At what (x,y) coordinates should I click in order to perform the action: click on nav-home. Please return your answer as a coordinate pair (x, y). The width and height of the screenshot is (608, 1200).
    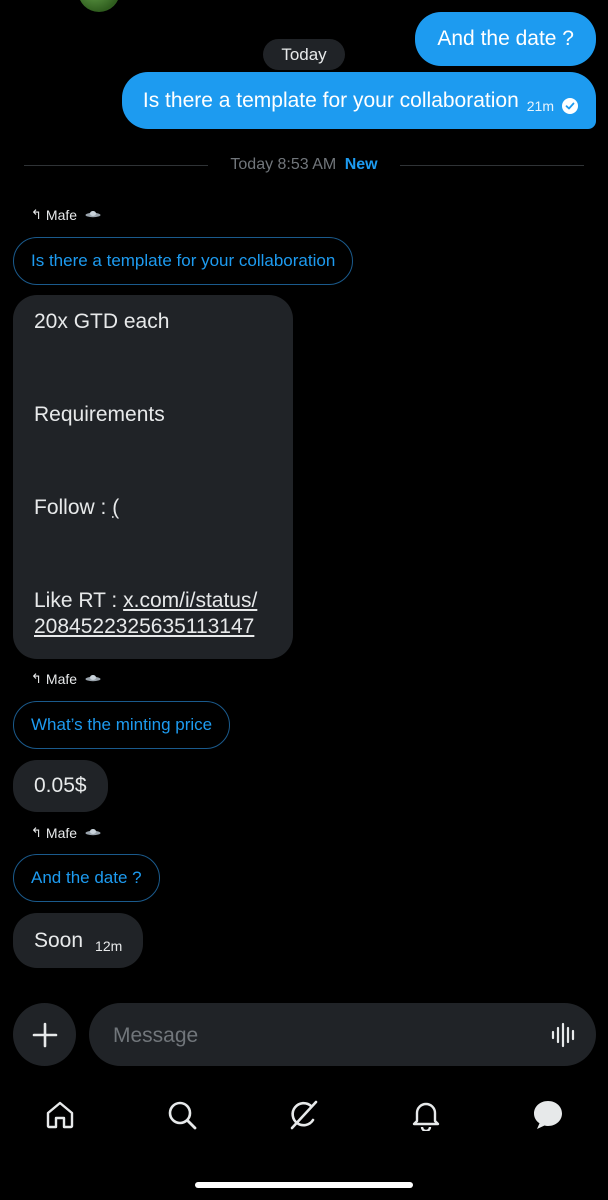
    Looking at the image, I should click on (60, 1115).